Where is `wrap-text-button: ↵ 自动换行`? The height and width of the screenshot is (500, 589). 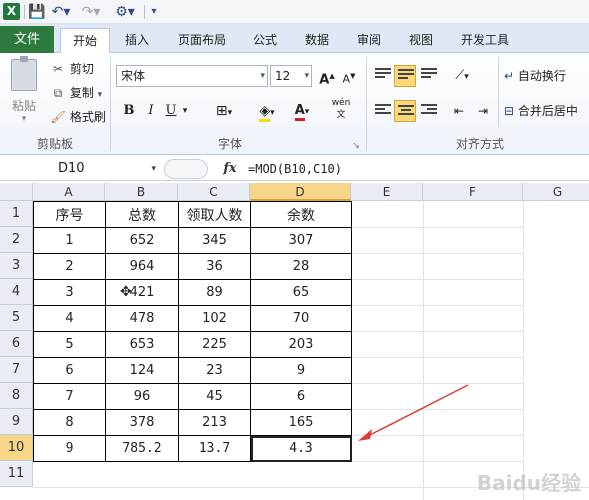 wrap-text-button: ↵ 自动换行 is located at coordinates (546, 76).